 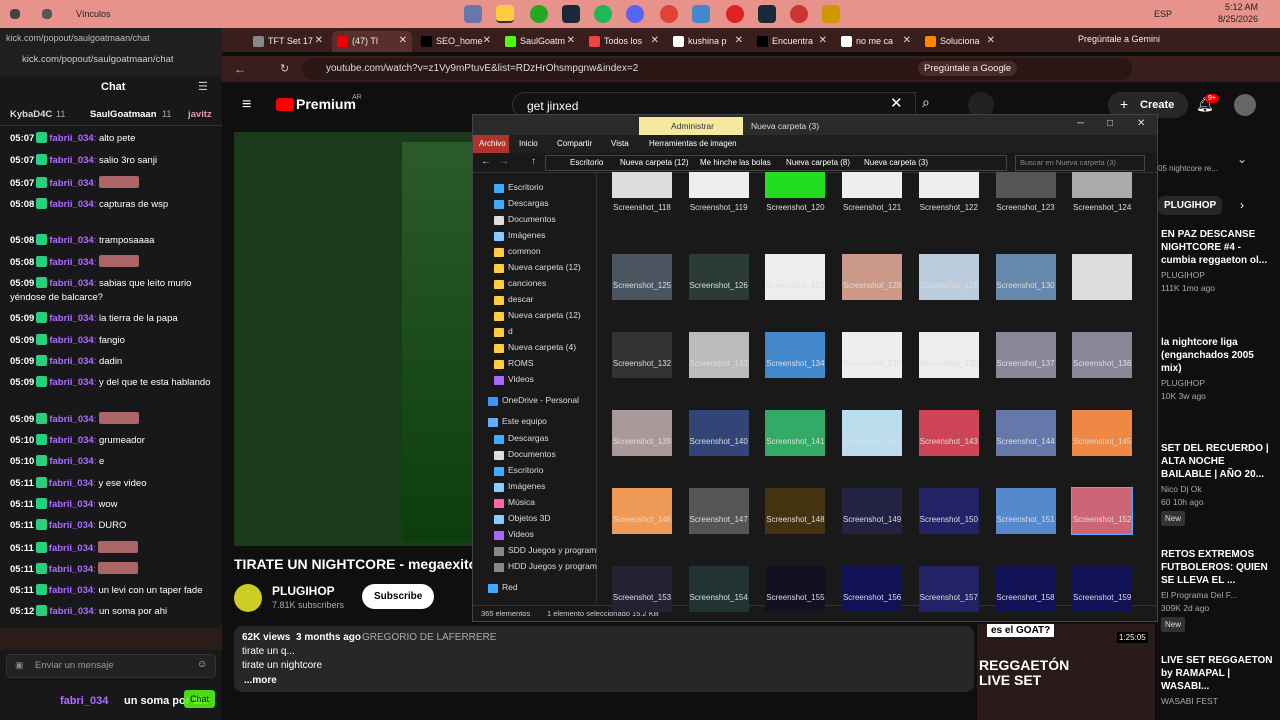 I want to click on file-name: Screenshot_130, so click(x=1026, y=285).